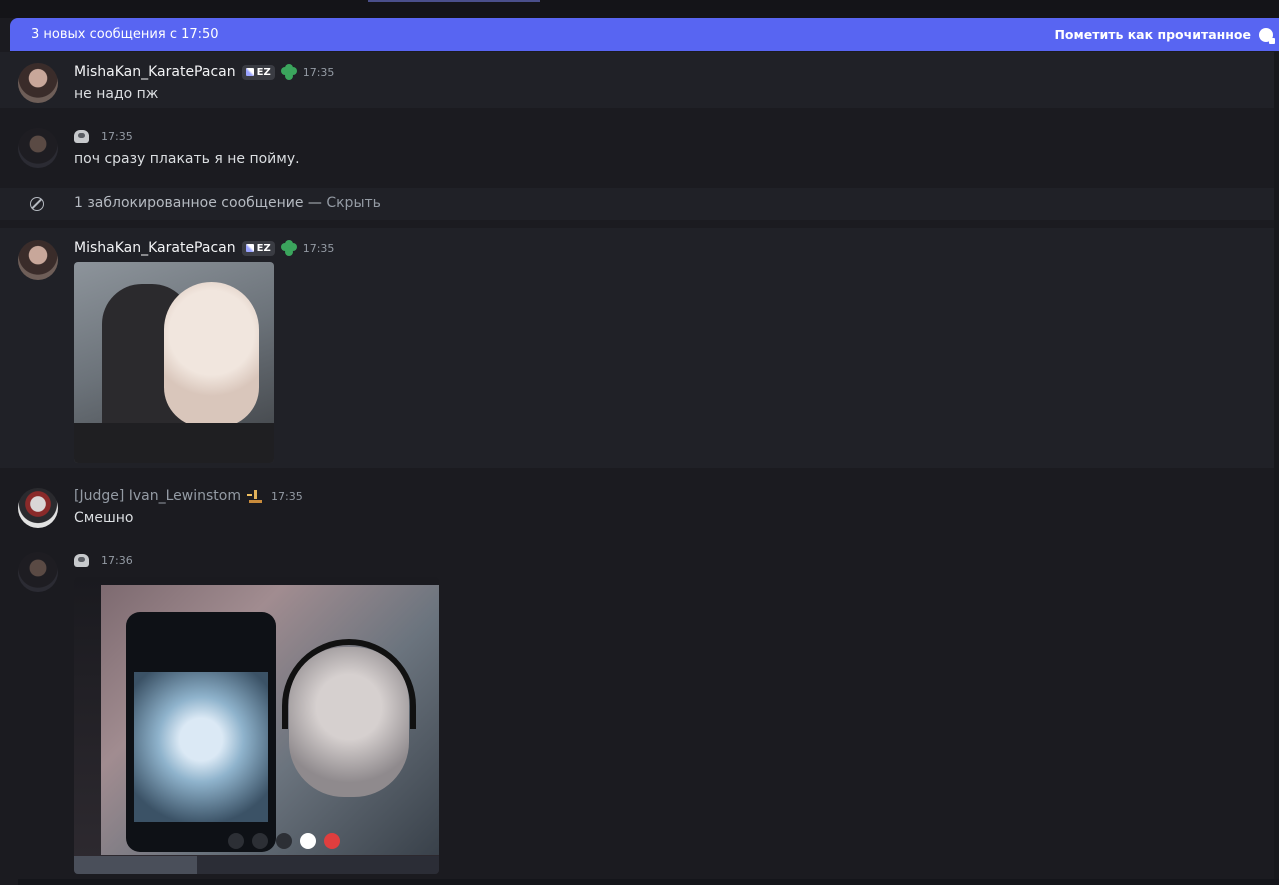  What do you see at coordinates (1152, 34) in the screenshot?
I see `mark-as-read-label: Пометить как прочитанное` at bounding box center [1152, 34].